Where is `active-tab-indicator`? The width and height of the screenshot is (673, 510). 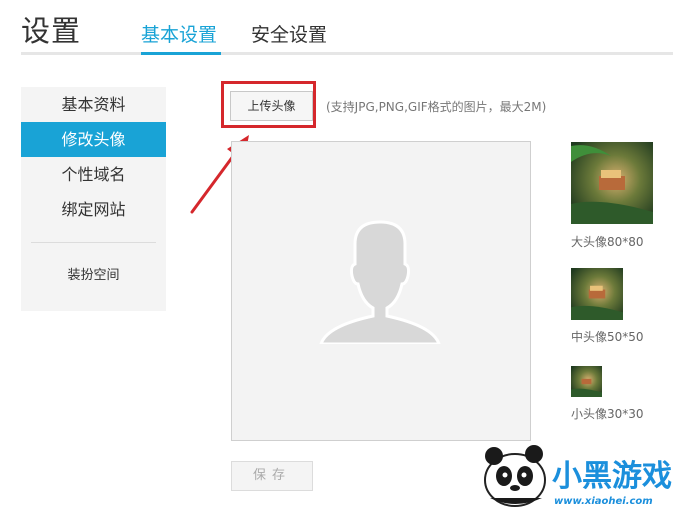 active-tab-indicator is located at coordinates (181, 53).